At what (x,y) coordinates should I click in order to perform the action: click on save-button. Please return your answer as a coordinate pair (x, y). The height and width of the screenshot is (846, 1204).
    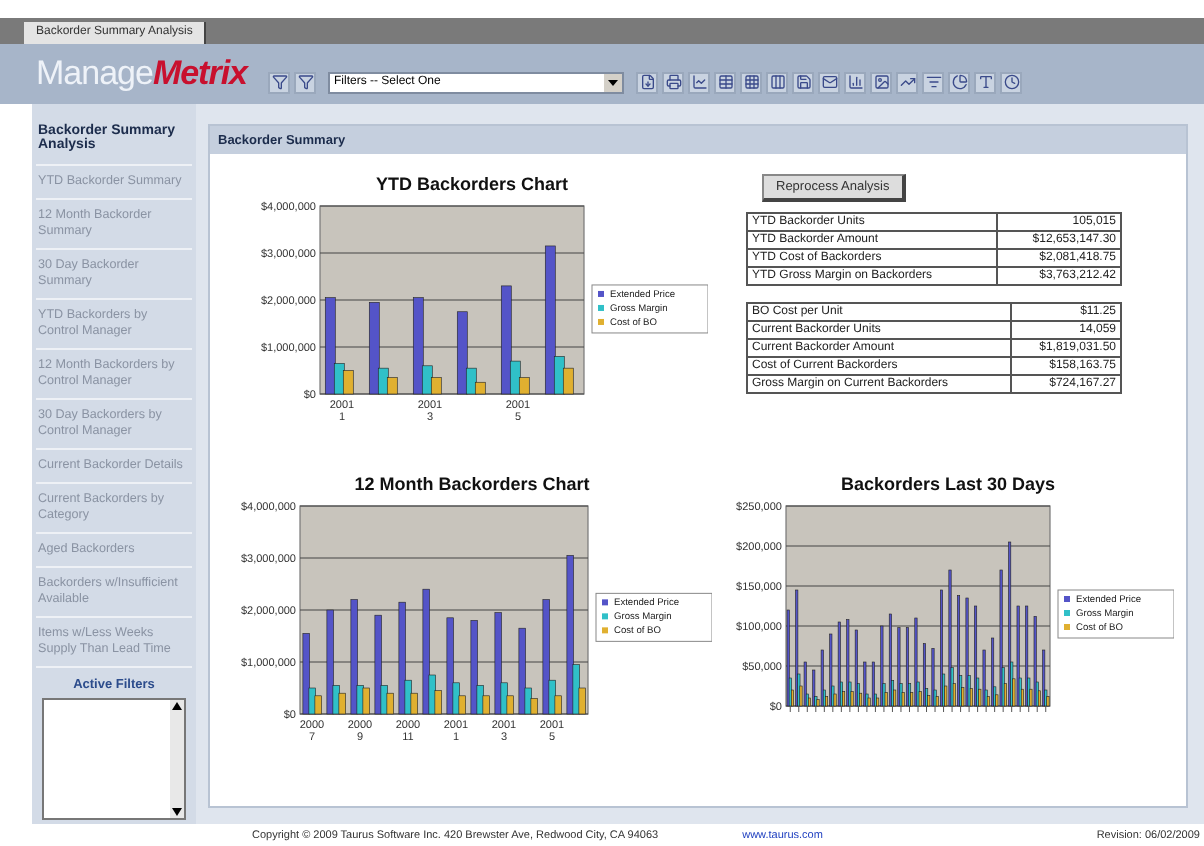
    Looking at the image, I should click on (803, 82).